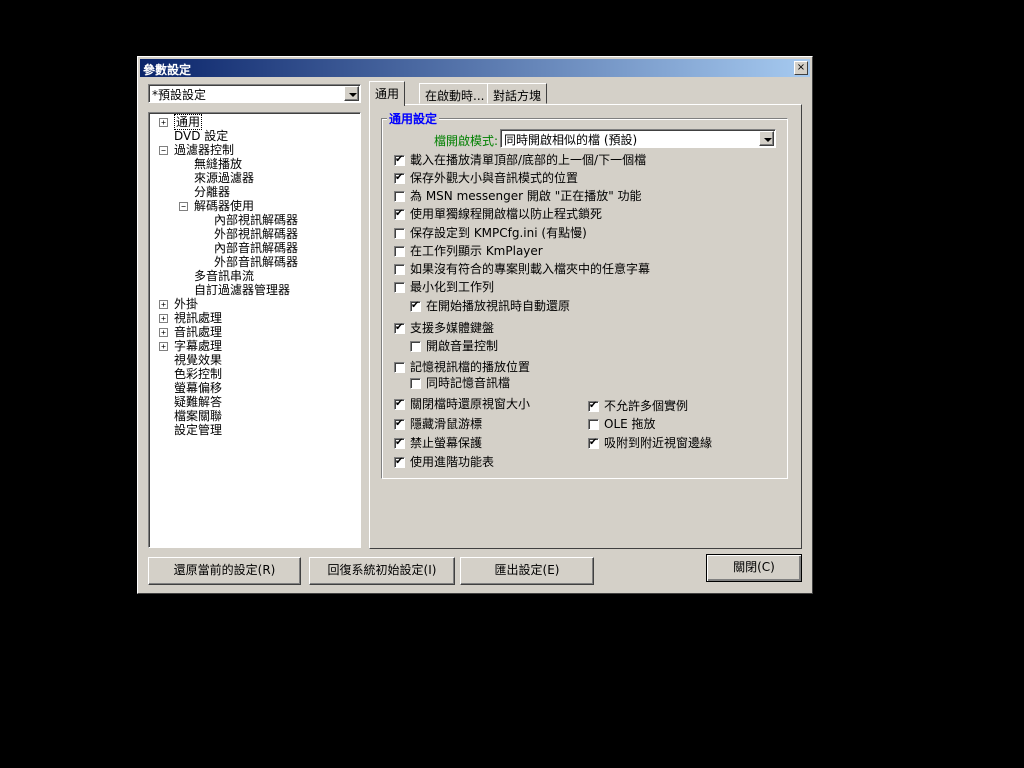 This screenshot has height=768, width=1024. What do you see at coordinates (522, 269) in the screenshot?
I see `checkbox-load-any-subtitle: 如果沒有符合的專案則載入檔夾中的任意字幕` at bounding box center [522, 269].